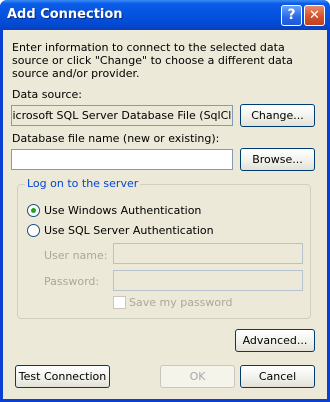 Image resolution: width=330 pixels, height=402 pixels. Describe the element at coordinates (47, 94) in the screenshot. I see `data-source-label: Data source:` at that location.